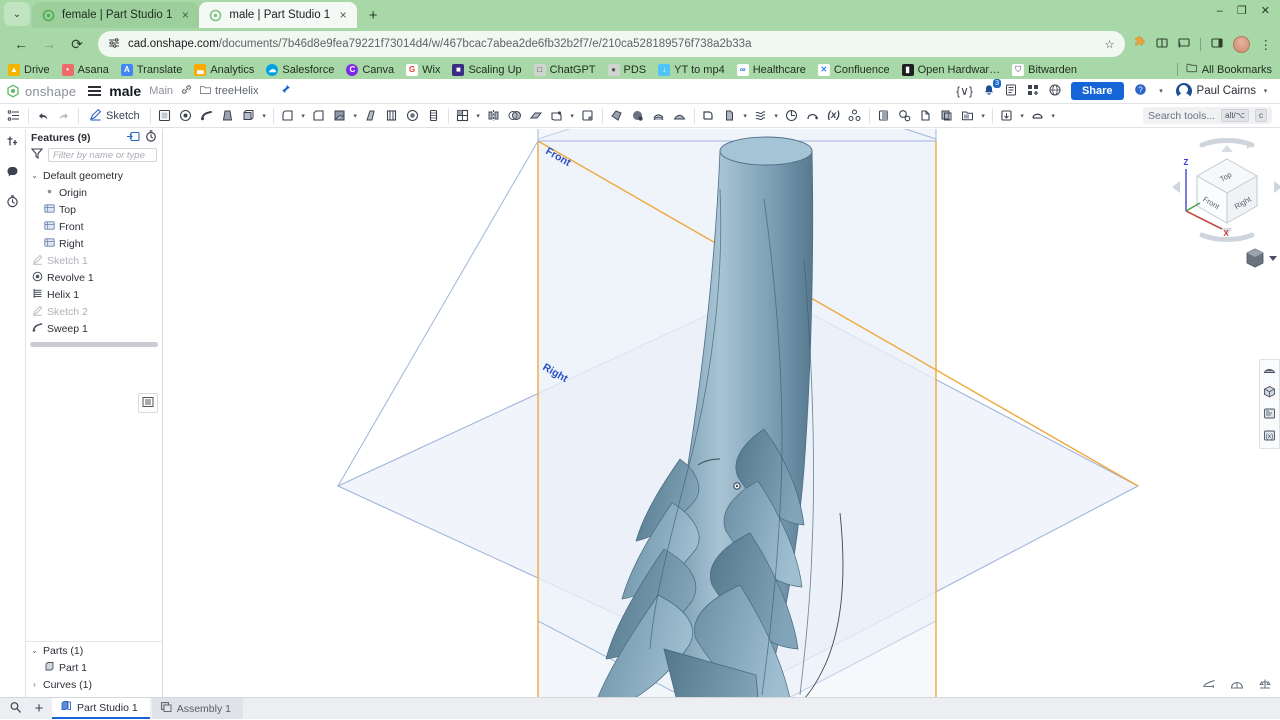 The image size is (1280, 720). I want to click on view-cube-menu, so click(1261, 258).